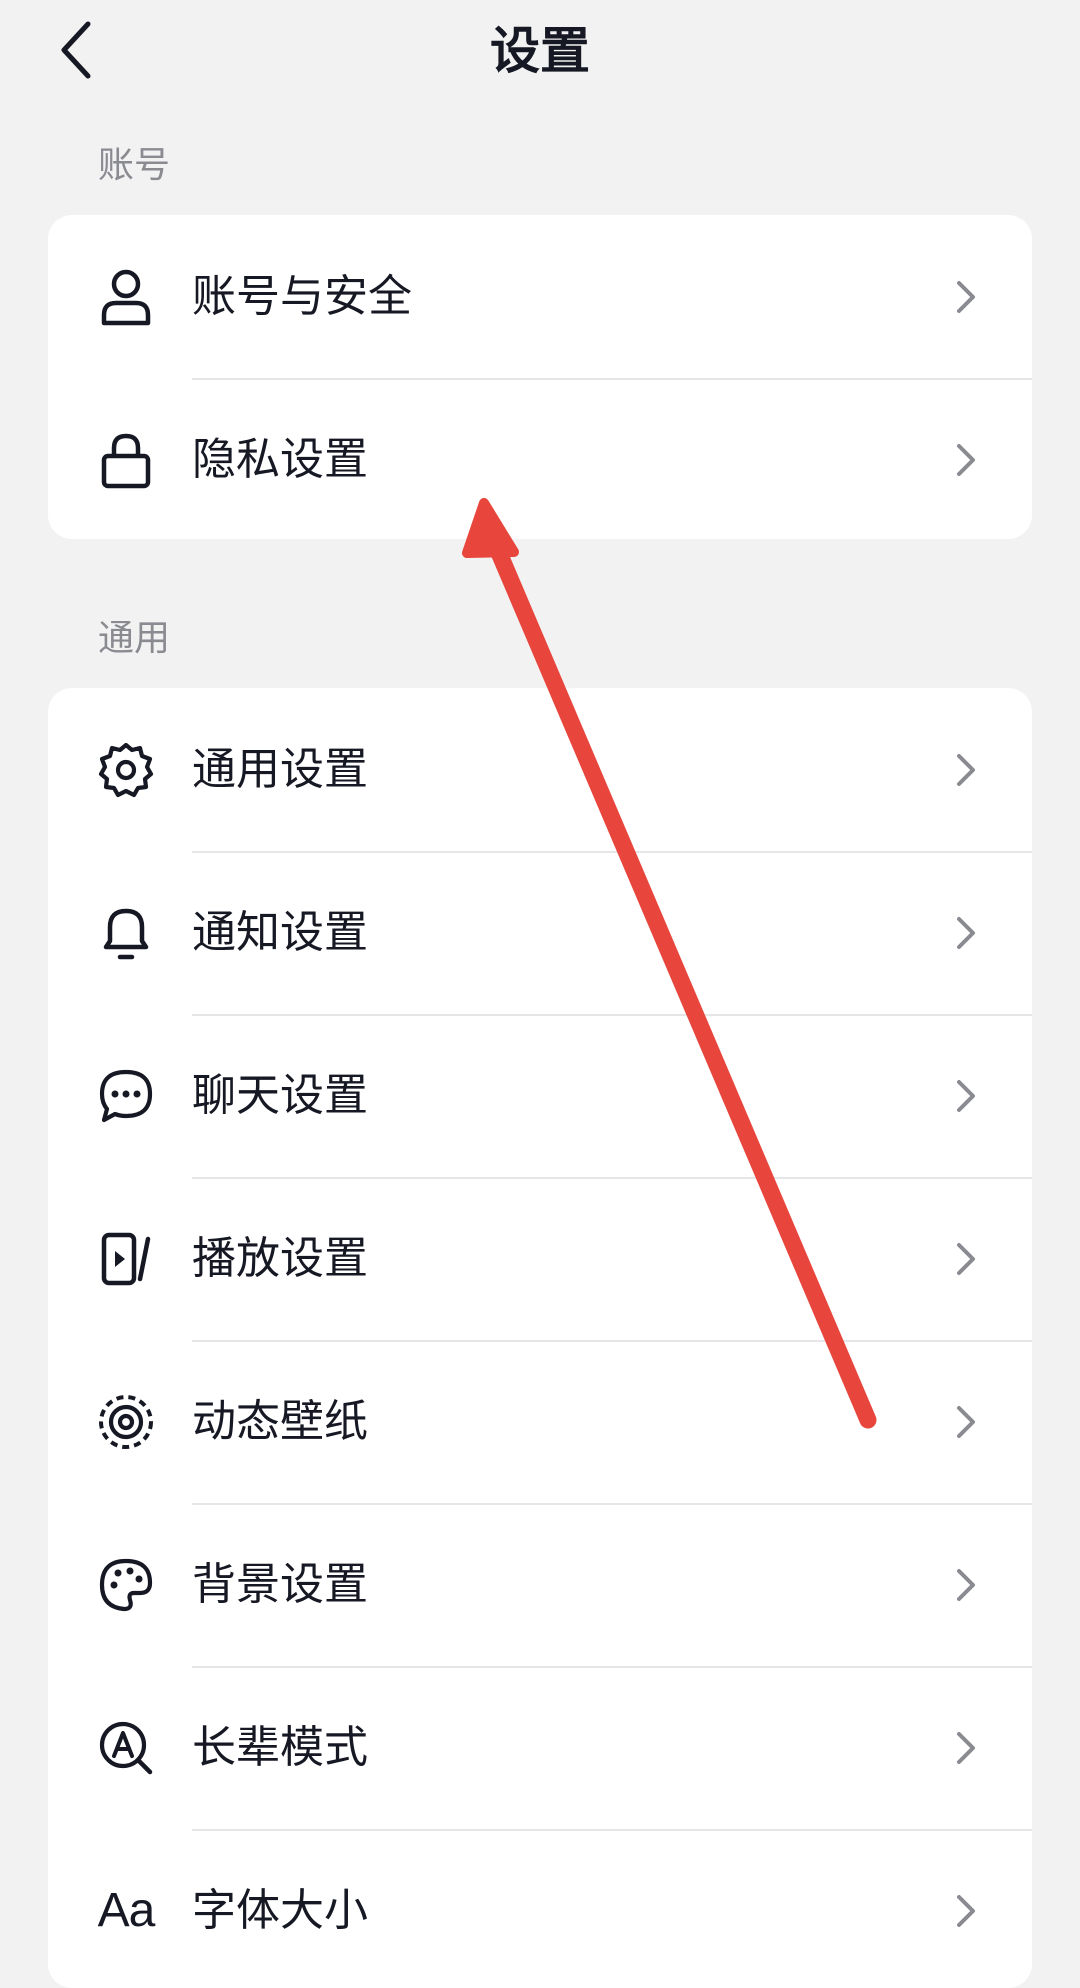 This screenshot has width=1080, height=1988. I want to click on row-label: 隐私设置, so click(280, 459).